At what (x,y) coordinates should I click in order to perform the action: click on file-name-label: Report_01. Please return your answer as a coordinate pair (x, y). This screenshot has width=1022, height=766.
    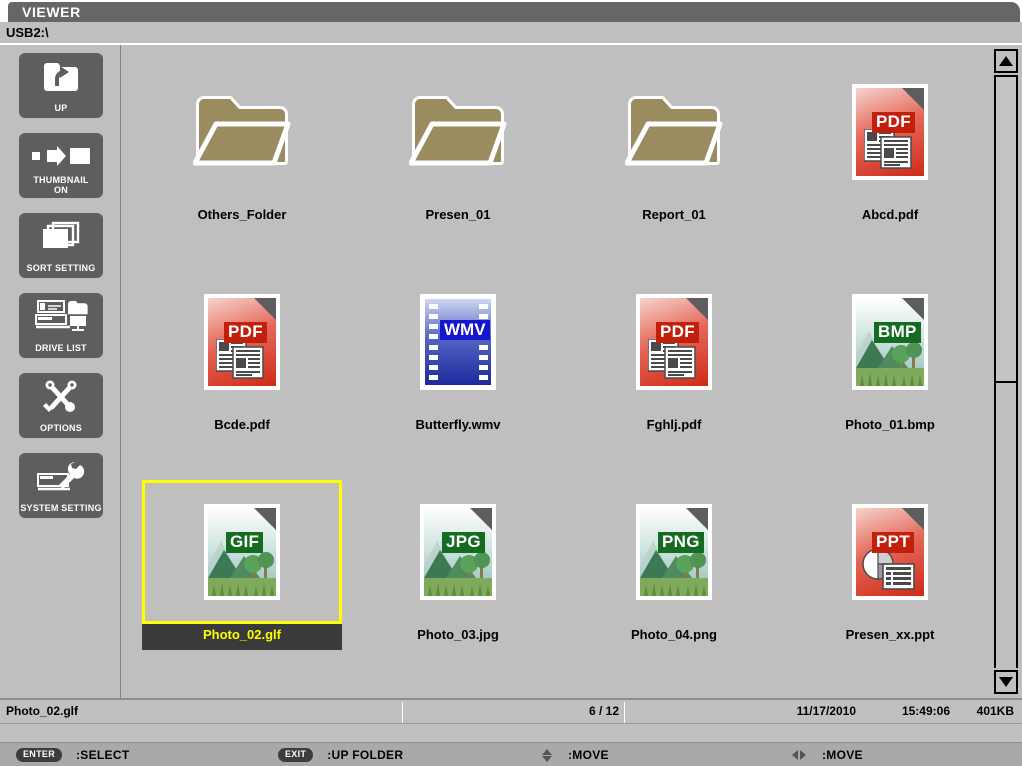
    Looking at the image, I should click on (674, 214).